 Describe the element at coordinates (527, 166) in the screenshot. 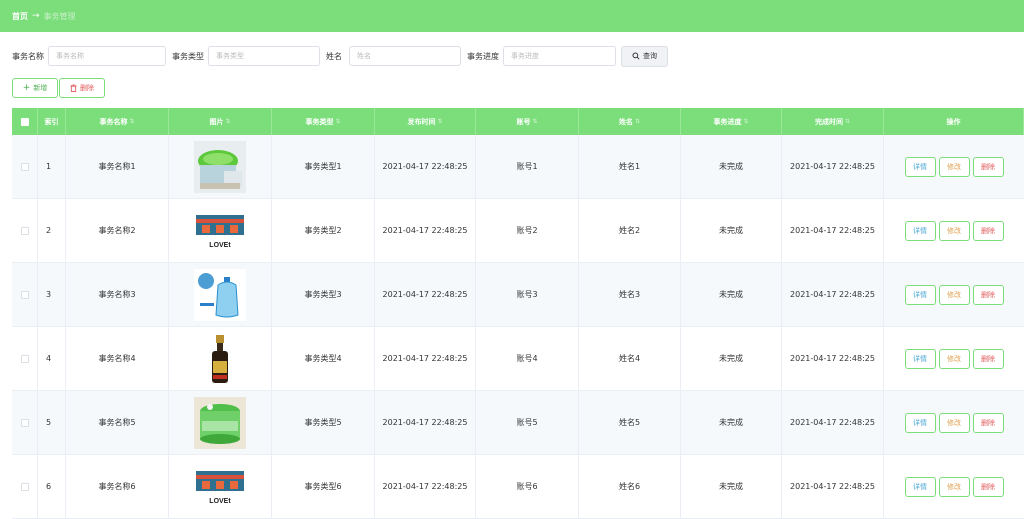

I see `cell-account: 账号1` at that location.